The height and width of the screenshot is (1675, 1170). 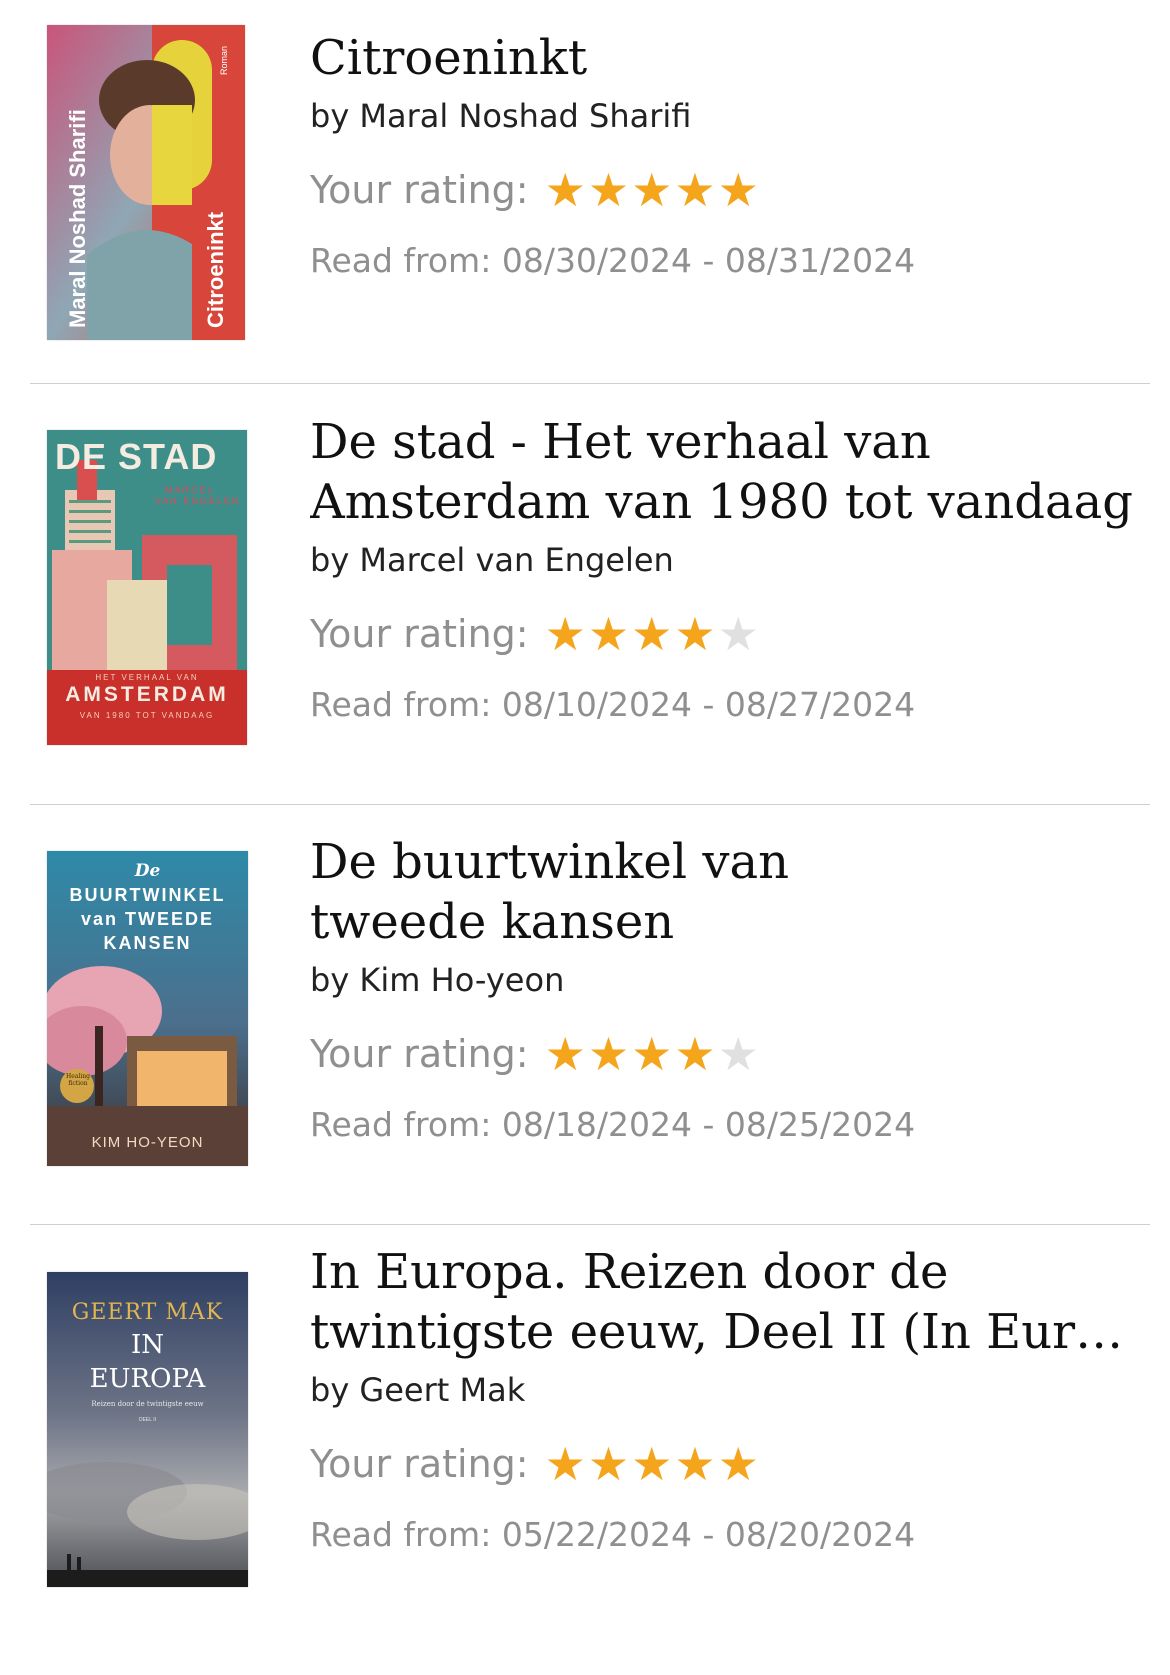 I want to click on cover-author-text: GEERT MAK, so click(x=147, y=1312).